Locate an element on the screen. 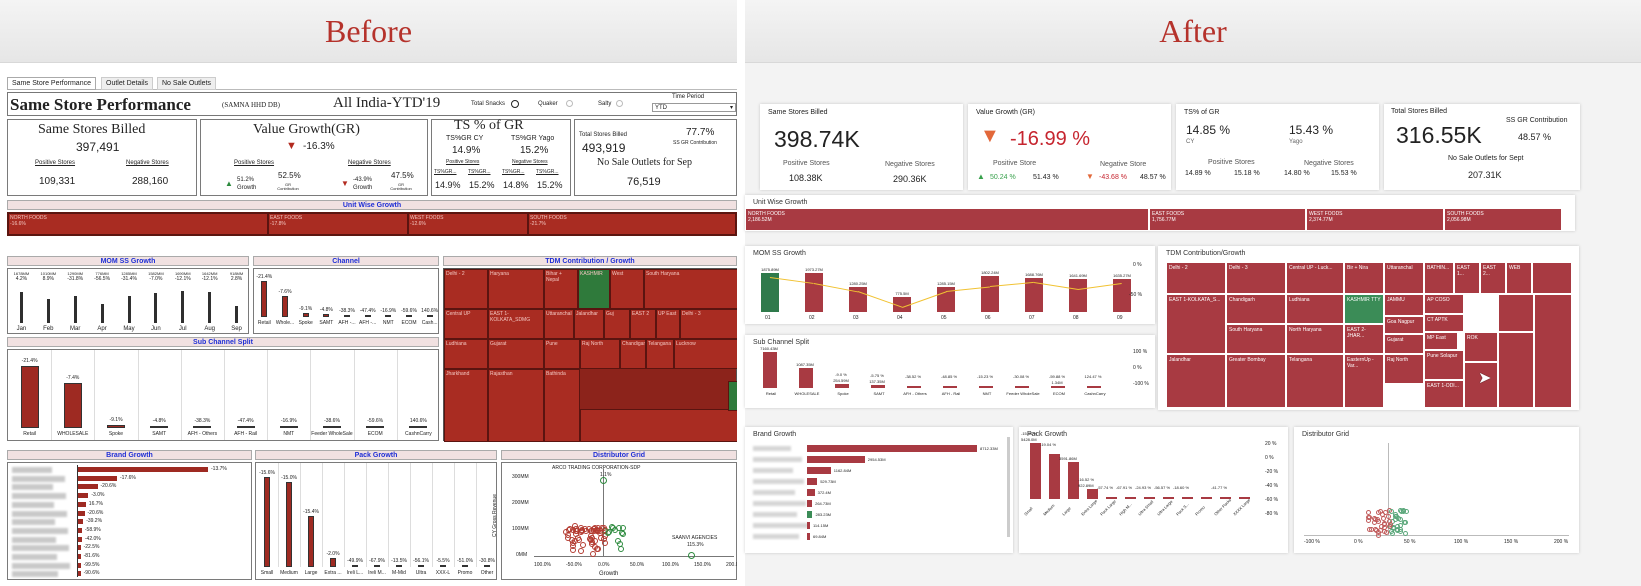  pack-cat-label: Promo is located at coordinates (465, 573).